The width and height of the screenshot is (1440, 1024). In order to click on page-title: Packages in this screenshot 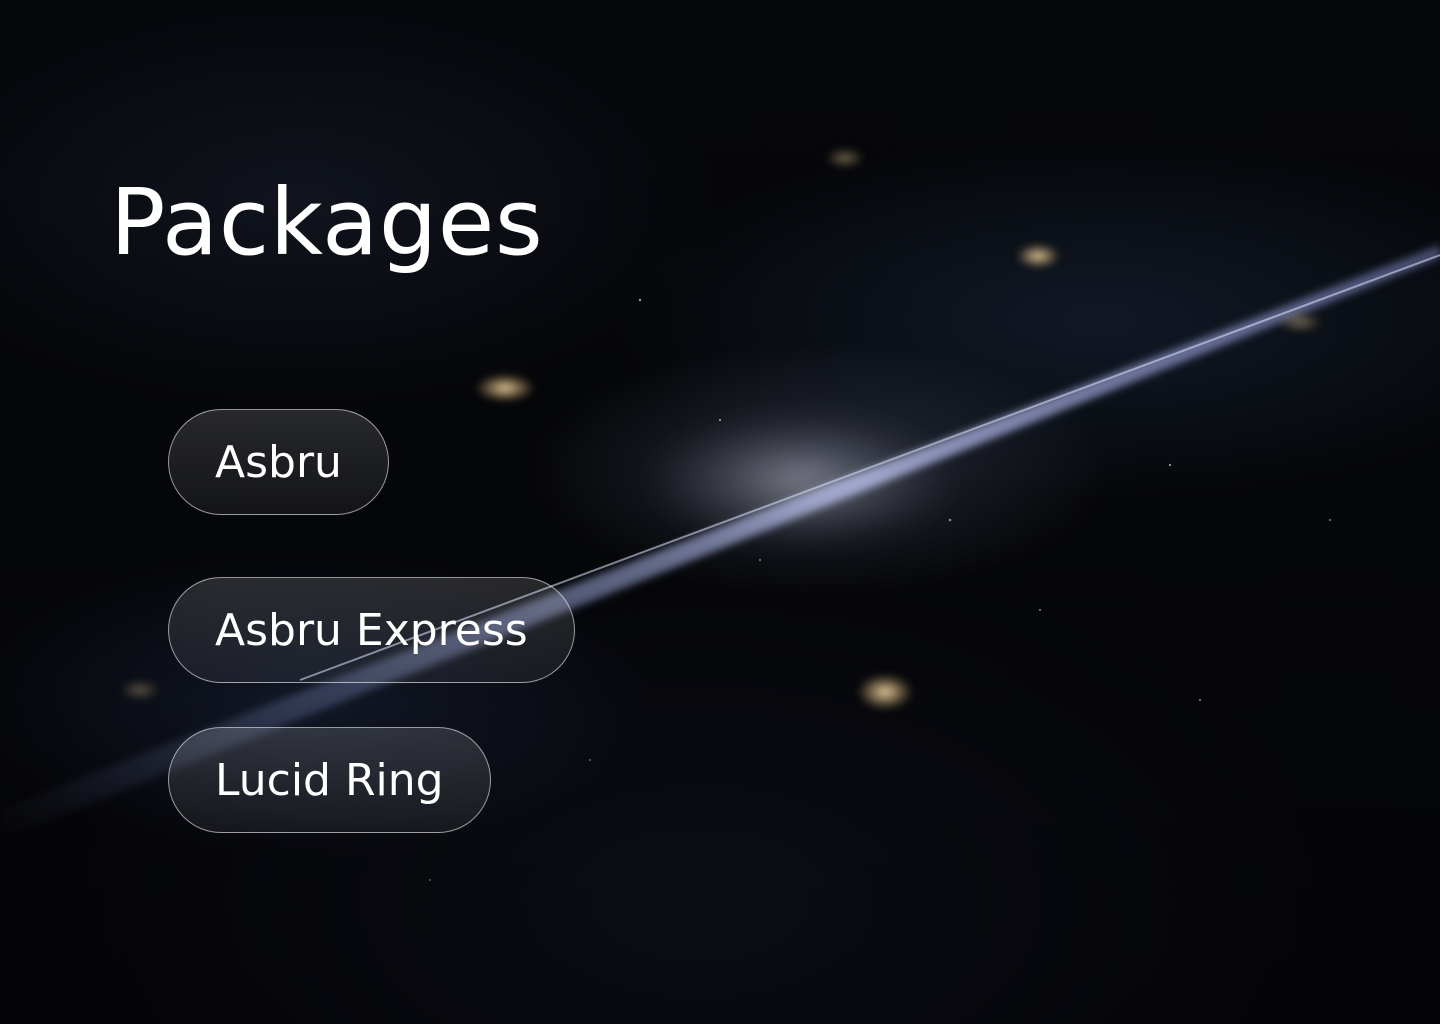, I will do `click(327, 222)`.